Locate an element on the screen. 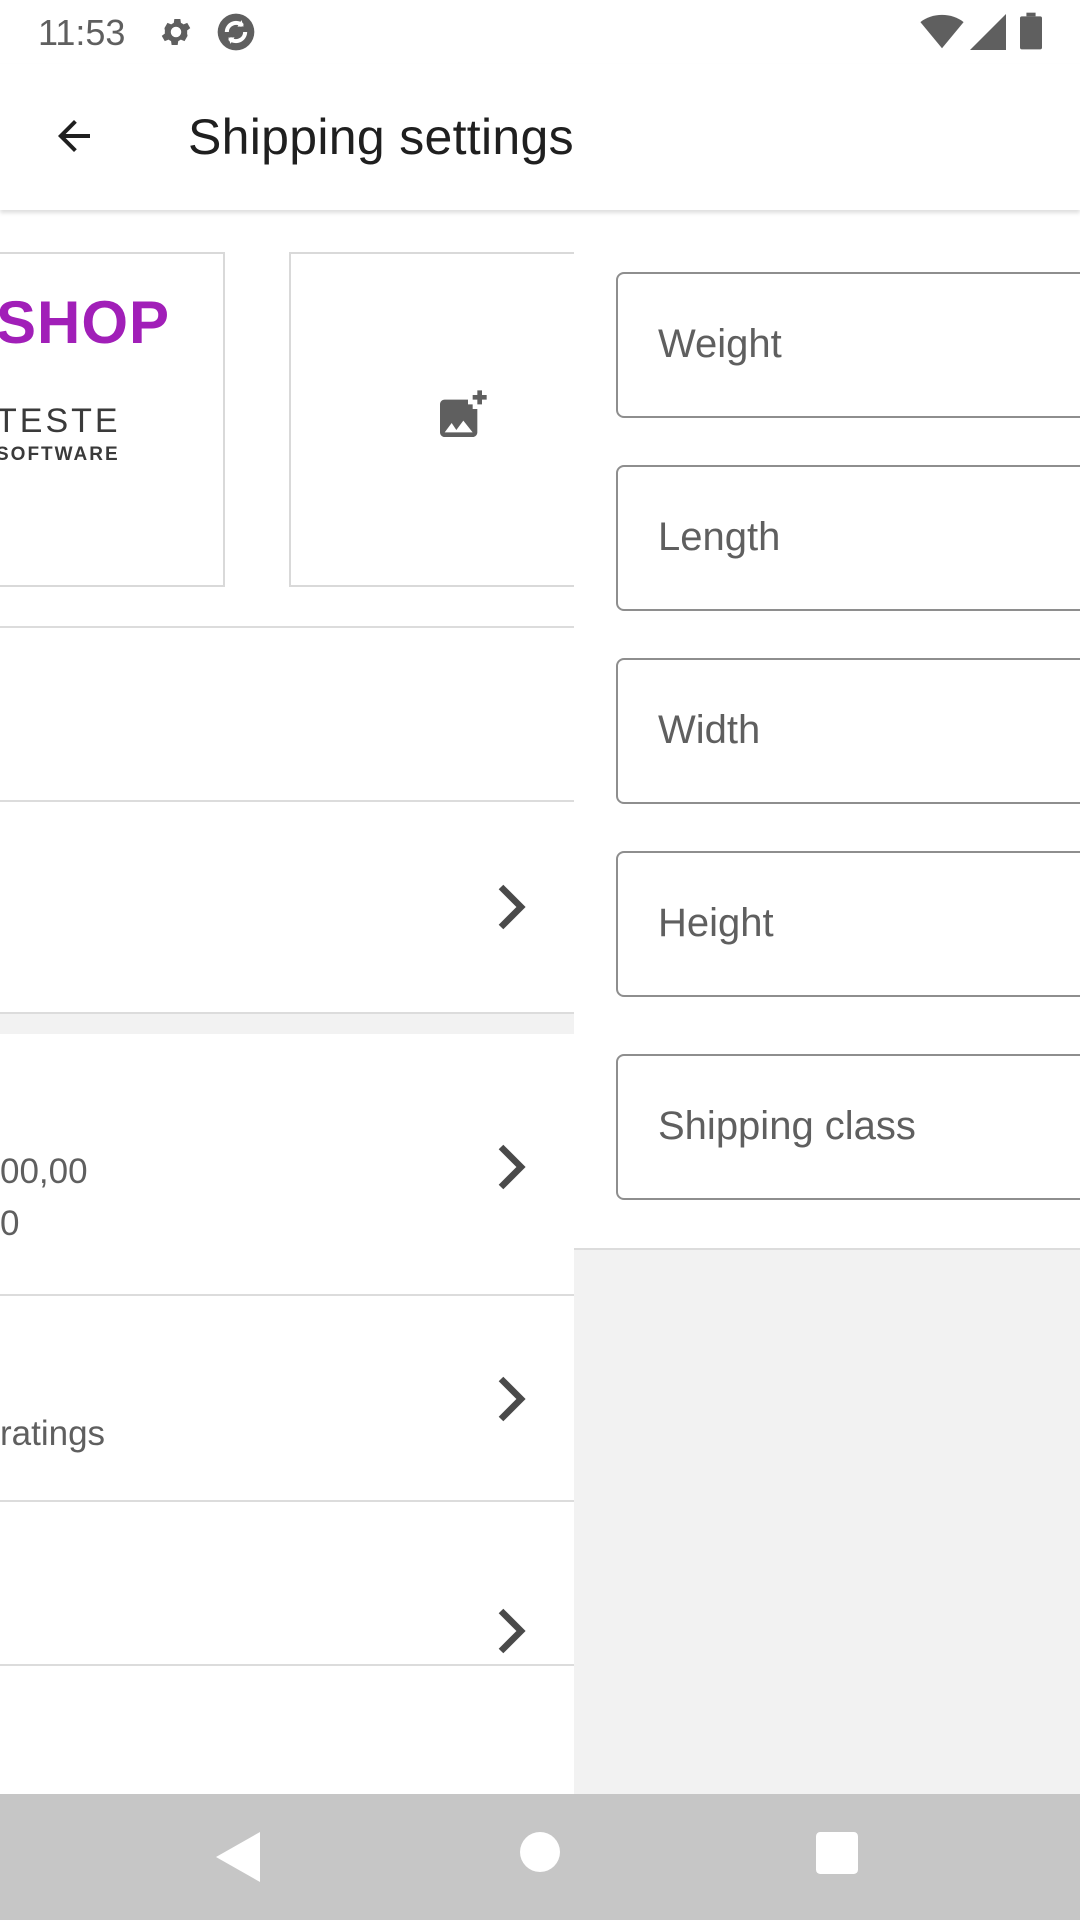 The image size is (1080, 1920). logo-line1: TESTE is located at coordinates (60, 421).